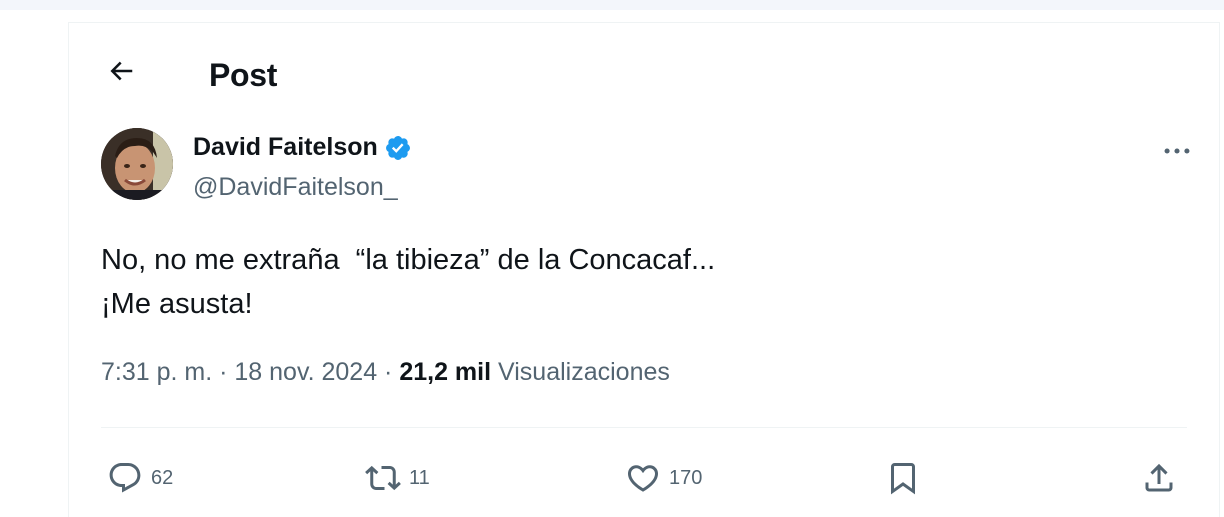  I want to click on bookmark-button, so click(903, 478).